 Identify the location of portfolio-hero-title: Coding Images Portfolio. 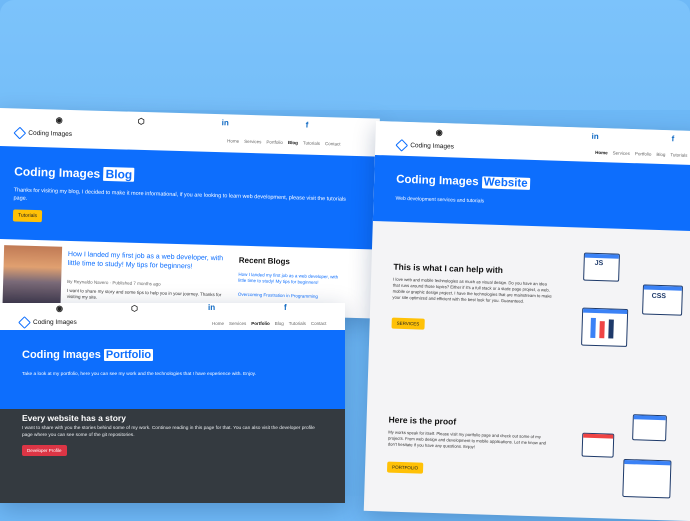
(88, 355).